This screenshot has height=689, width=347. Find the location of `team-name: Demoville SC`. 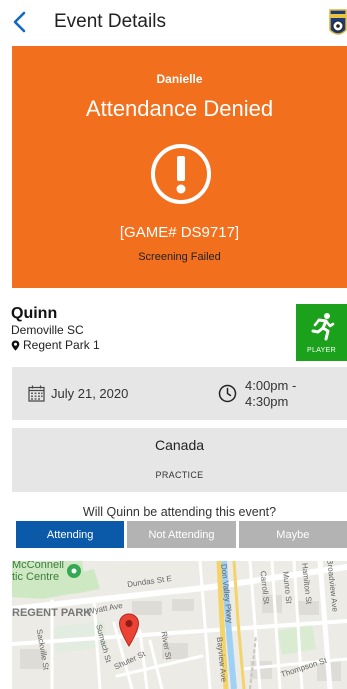

team-name: Demoville SC is located at coordinates (47, 330).